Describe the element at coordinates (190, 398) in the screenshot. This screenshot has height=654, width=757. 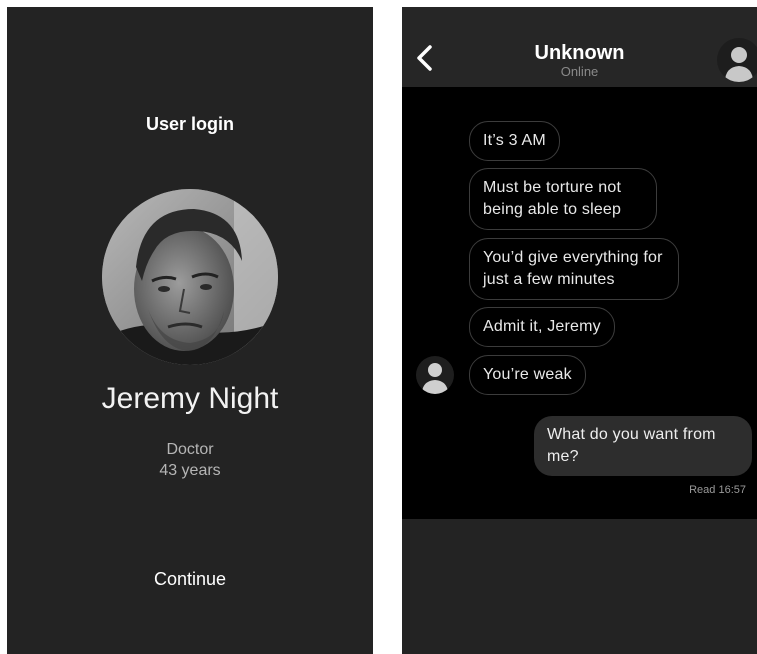
I see `user-name: Jeremy Night` at that location.